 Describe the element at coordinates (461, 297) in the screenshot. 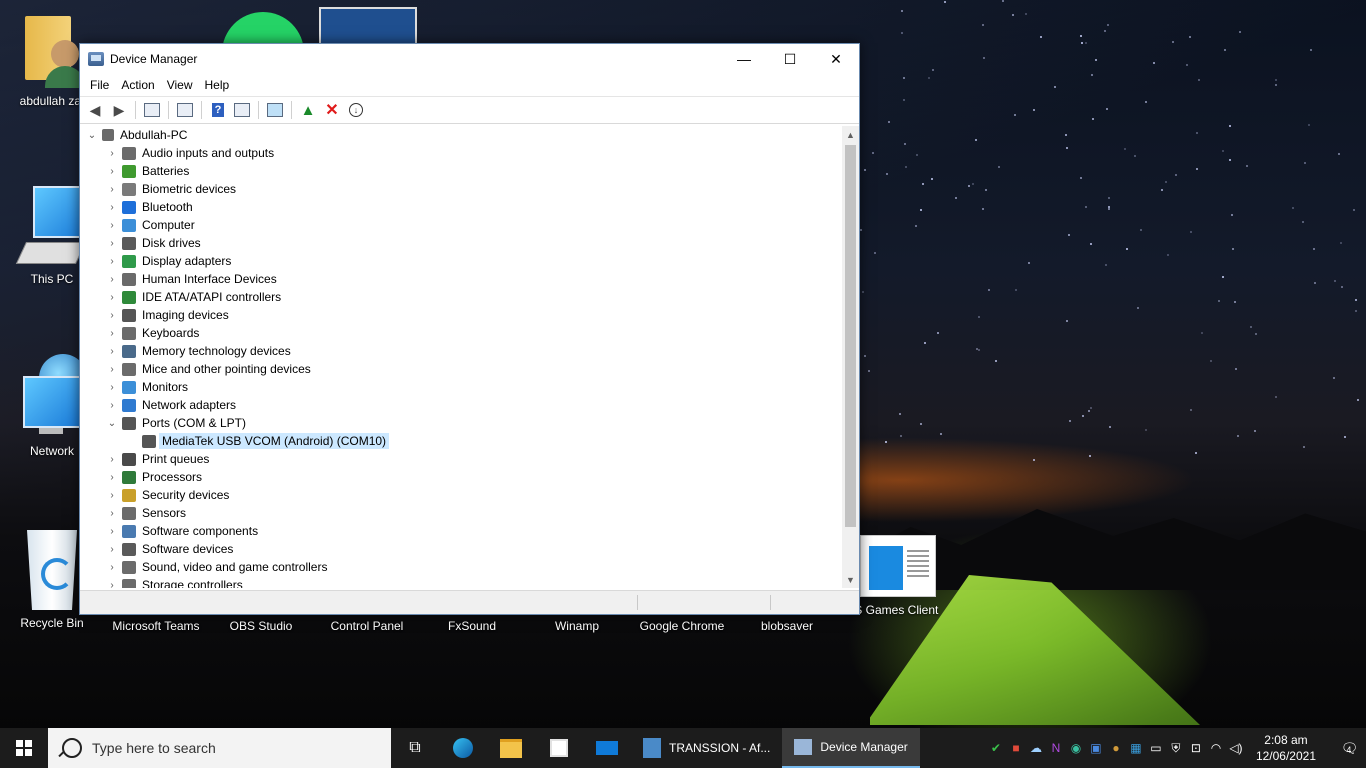

I see `device-category: › IDE ATA/ATAPI controllers` at that location.